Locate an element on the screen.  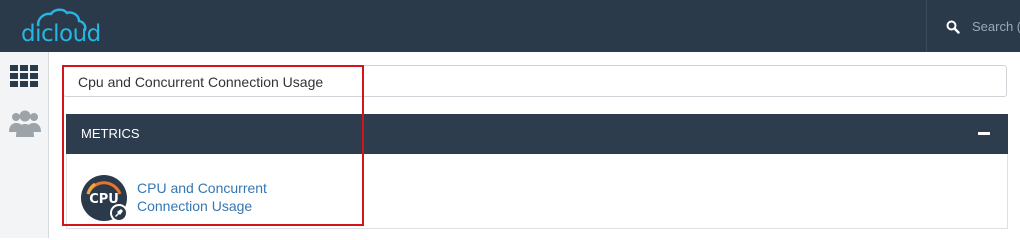
search-icon is located at coordinates (953, 27).